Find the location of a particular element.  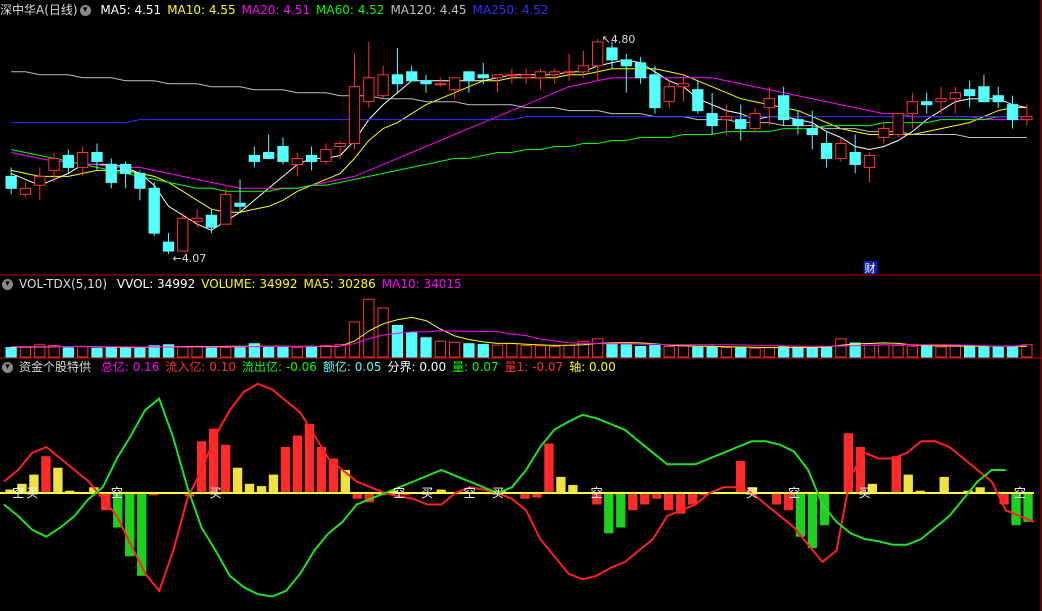

volume-indicator-3: MA10: 34015 is located at coordinates (421, 284).